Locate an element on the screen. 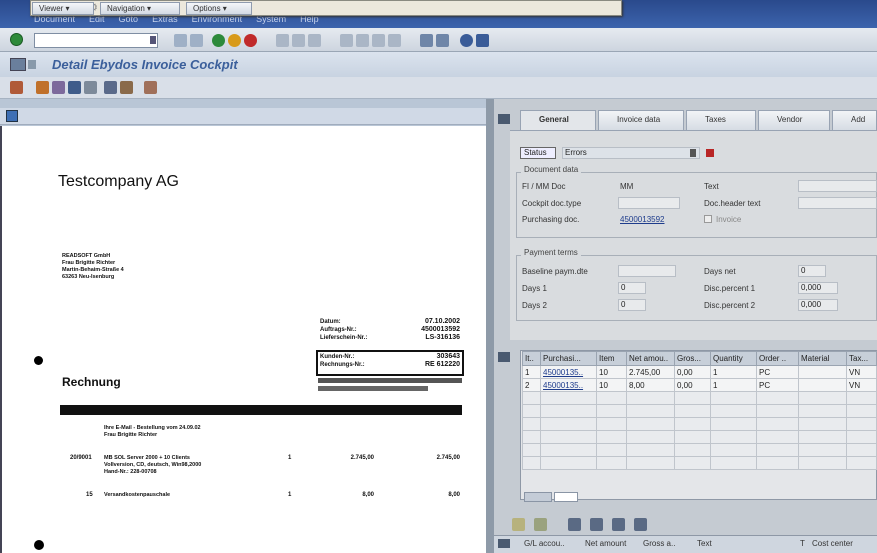 The height and width of the screenshot is (553, 877). invoice-checkbox is located at coordinates (708, 219).